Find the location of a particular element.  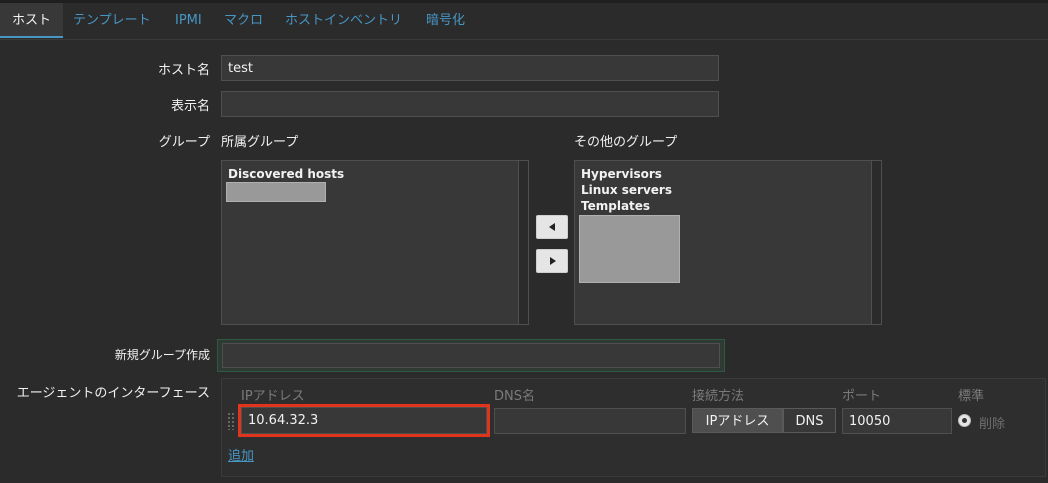

add-interface-link: 追加 is located at coordinates (241, 454).